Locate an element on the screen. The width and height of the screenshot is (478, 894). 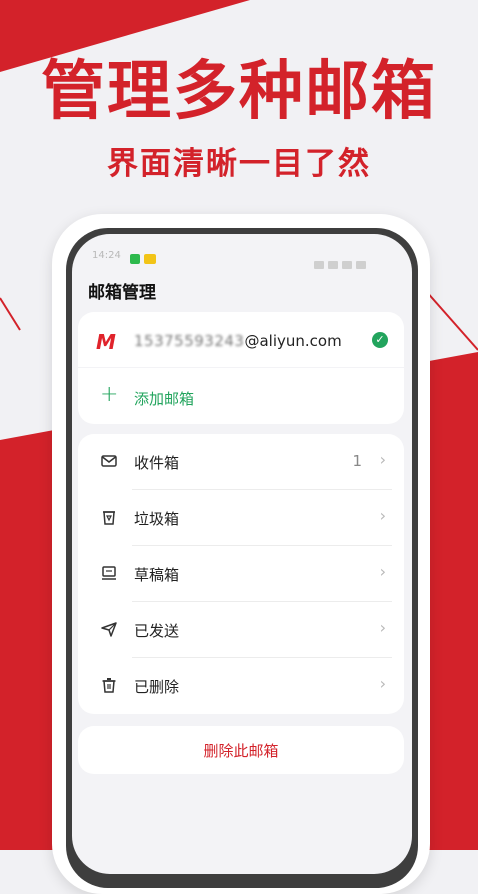
status-time: 14:24 is located at coordinates (106, 255).